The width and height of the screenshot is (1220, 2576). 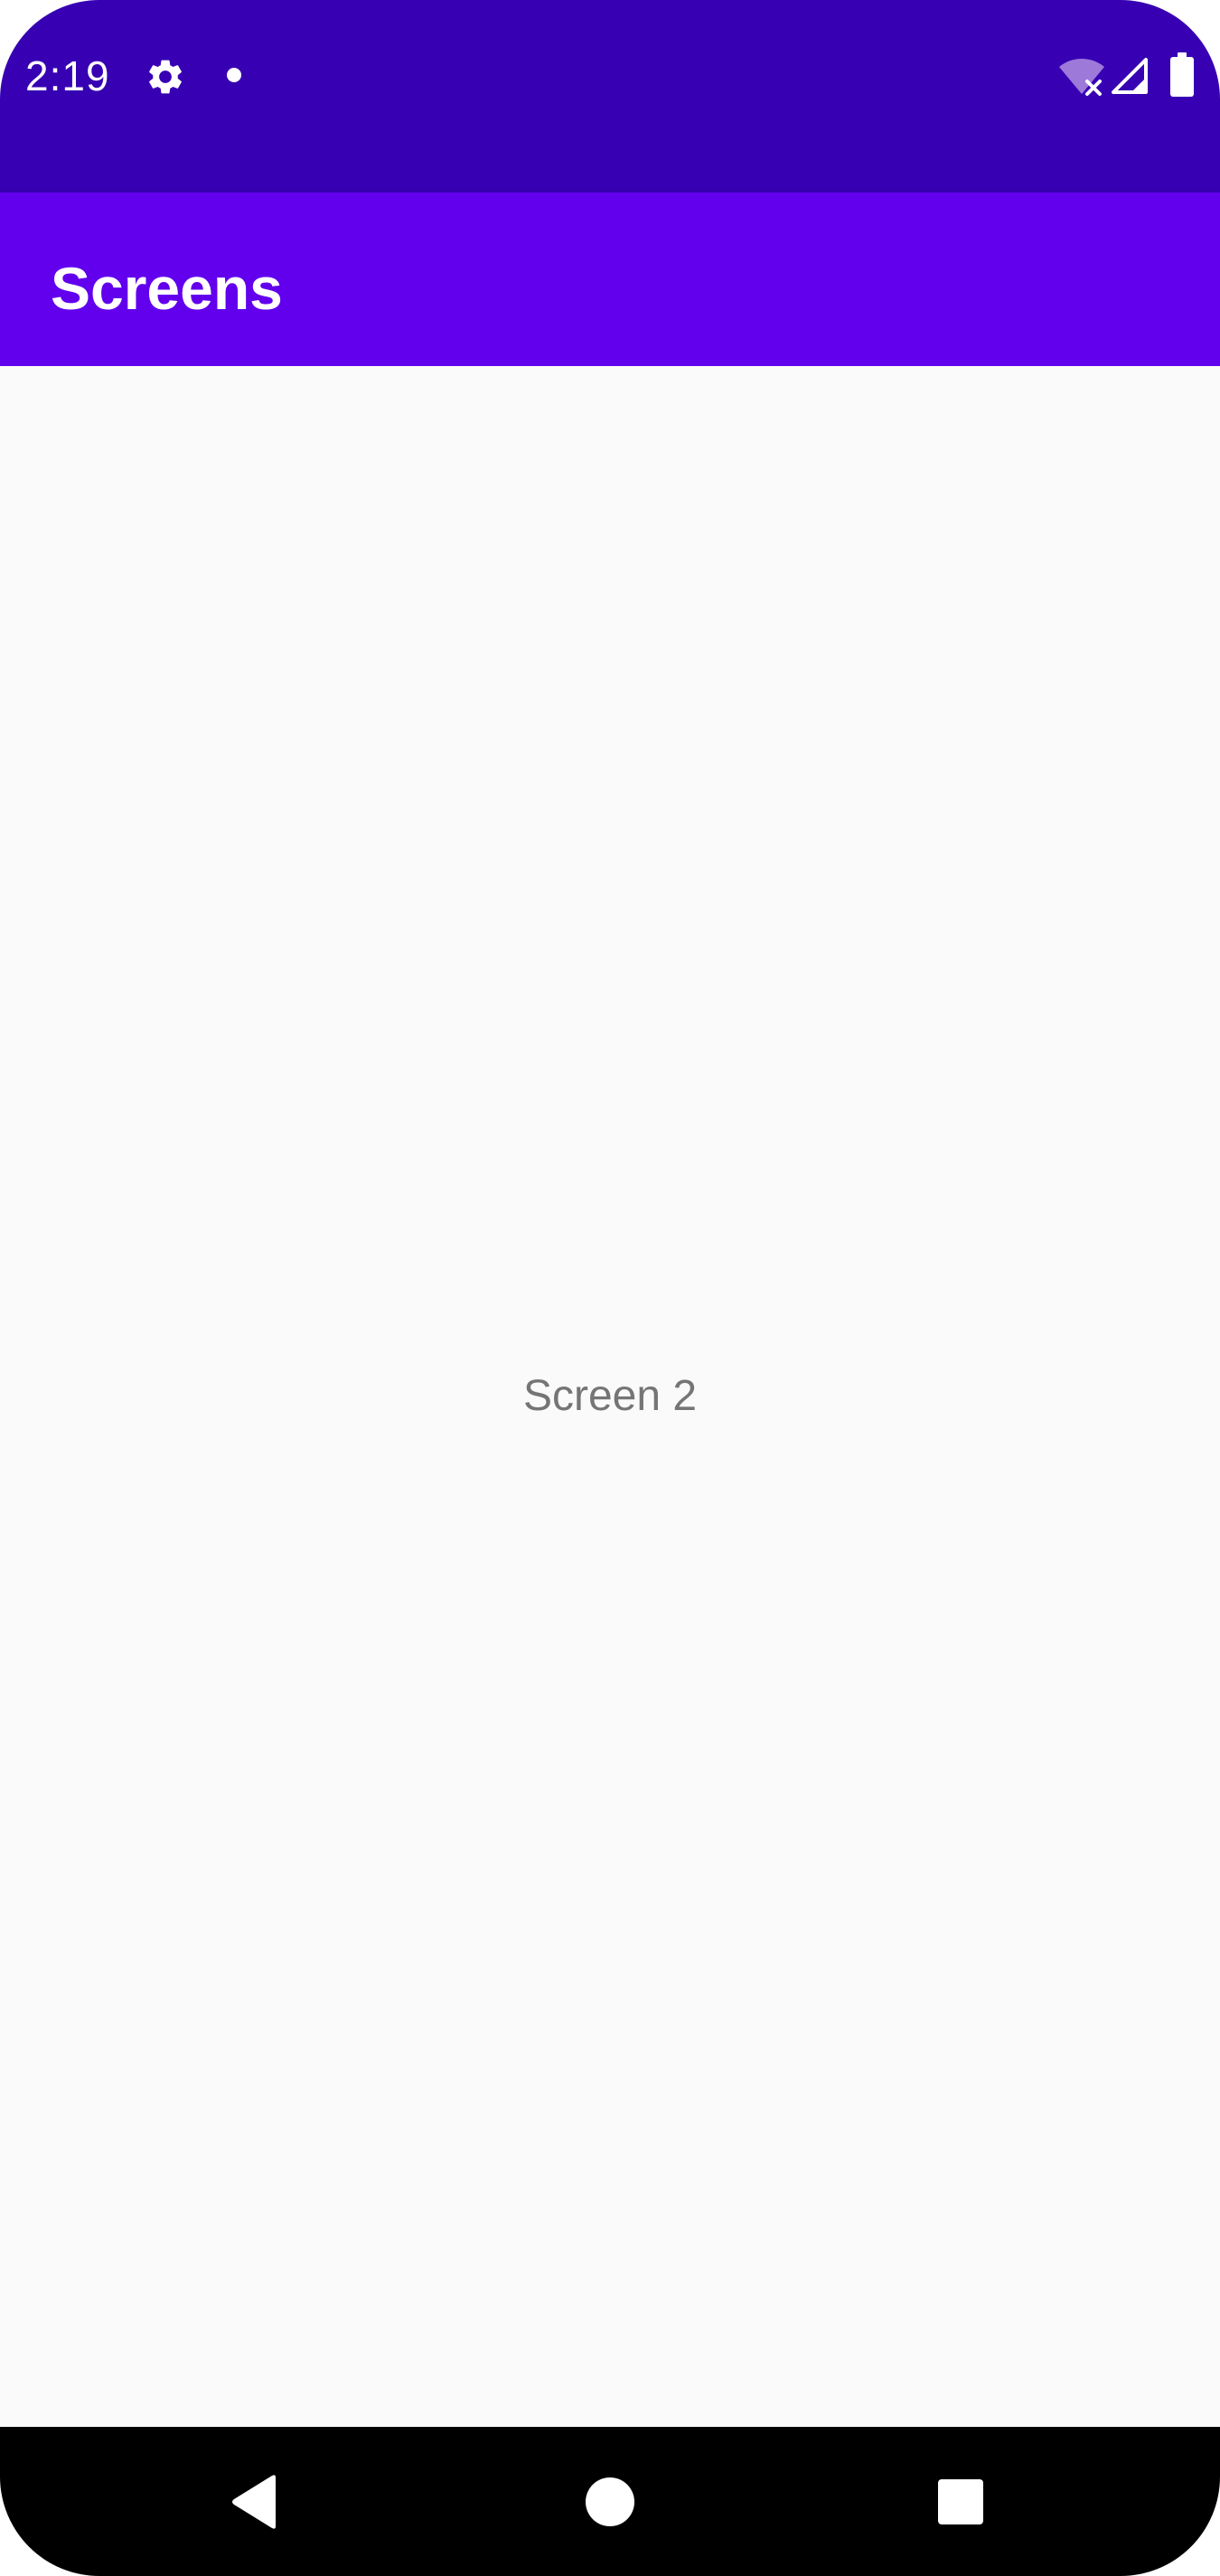 What do you see at coordinates (610, 96) in the screenshot?
I see `status-bar: 2:19` at bounding box center [610, 96].